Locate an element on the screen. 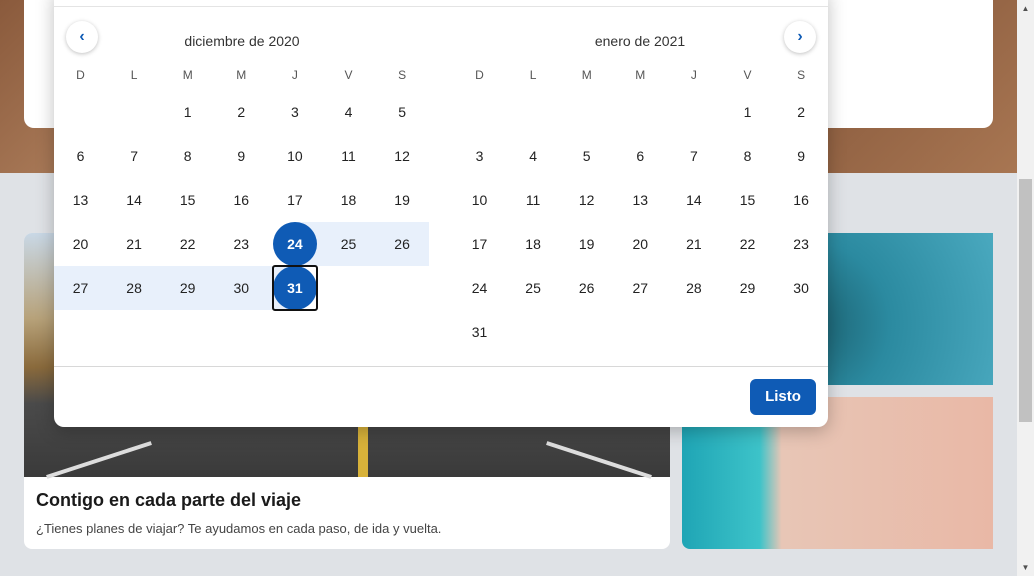 The image size is (1034, 576). done-button: Listo is located at coordinates (783, 397).